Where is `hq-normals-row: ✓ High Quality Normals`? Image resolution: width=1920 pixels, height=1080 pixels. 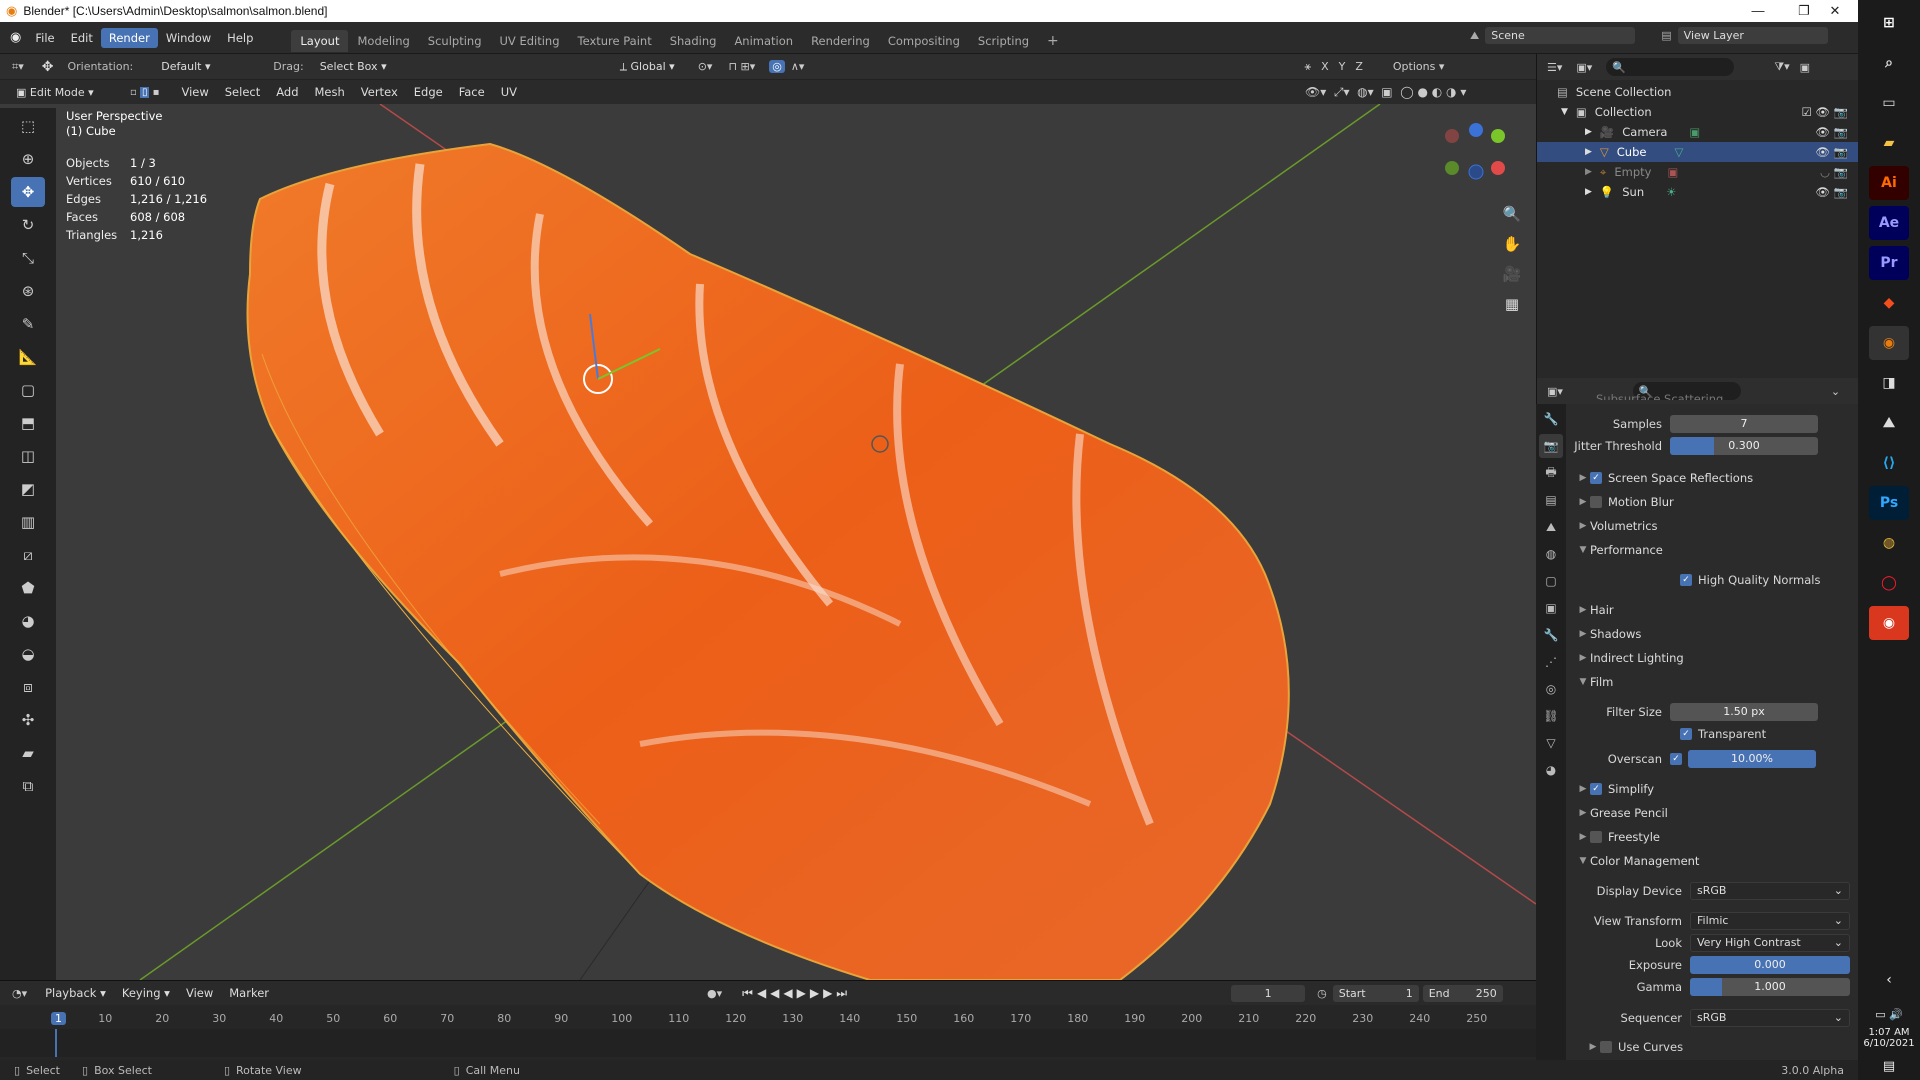 hq-normals-row: ✓ High Quality Normals is located at coordinates (1712, 580).